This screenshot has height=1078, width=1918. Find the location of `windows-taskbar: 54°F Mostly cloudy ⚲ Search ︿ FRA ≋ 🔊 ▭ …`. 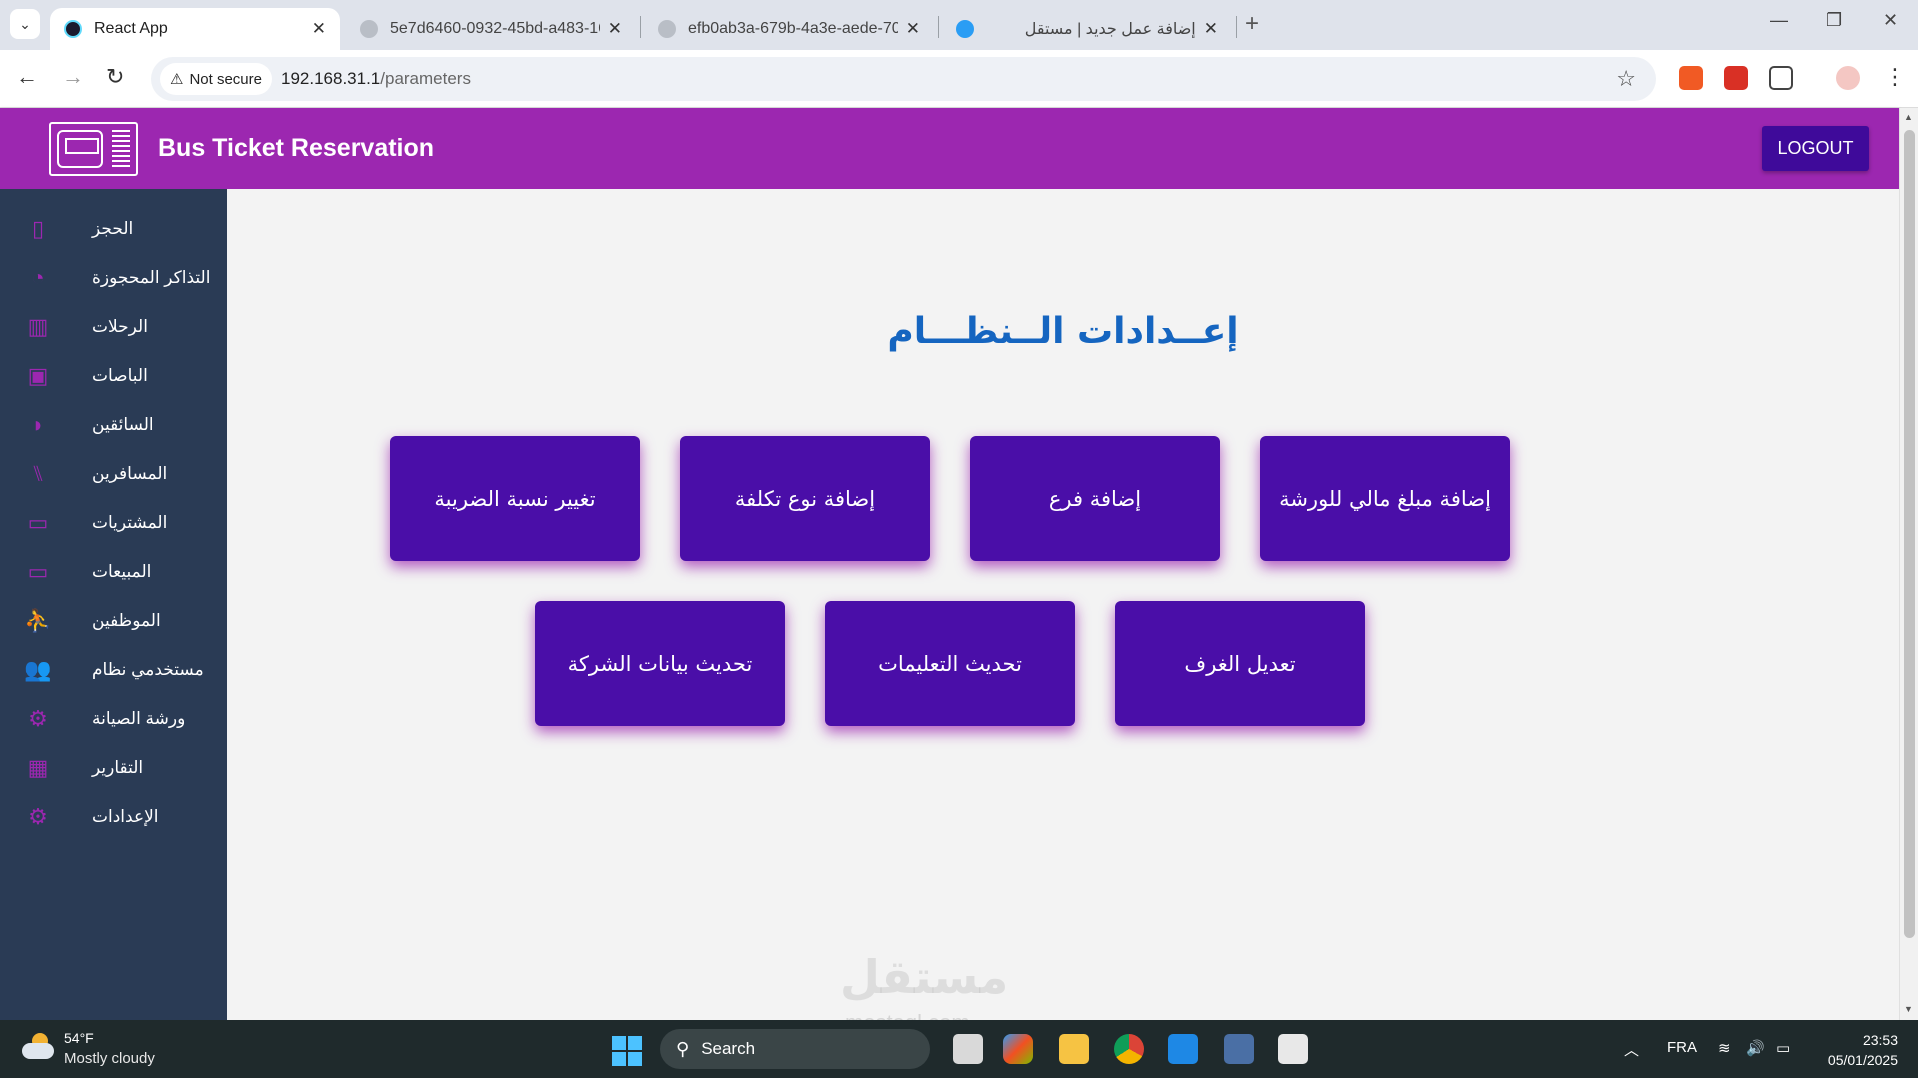

windows-taskbar: 54°F Mostly cloudy ⚲ Search ︿ FRA ≋ 🔊 ▭ … is located at coordinates (959, 1049).